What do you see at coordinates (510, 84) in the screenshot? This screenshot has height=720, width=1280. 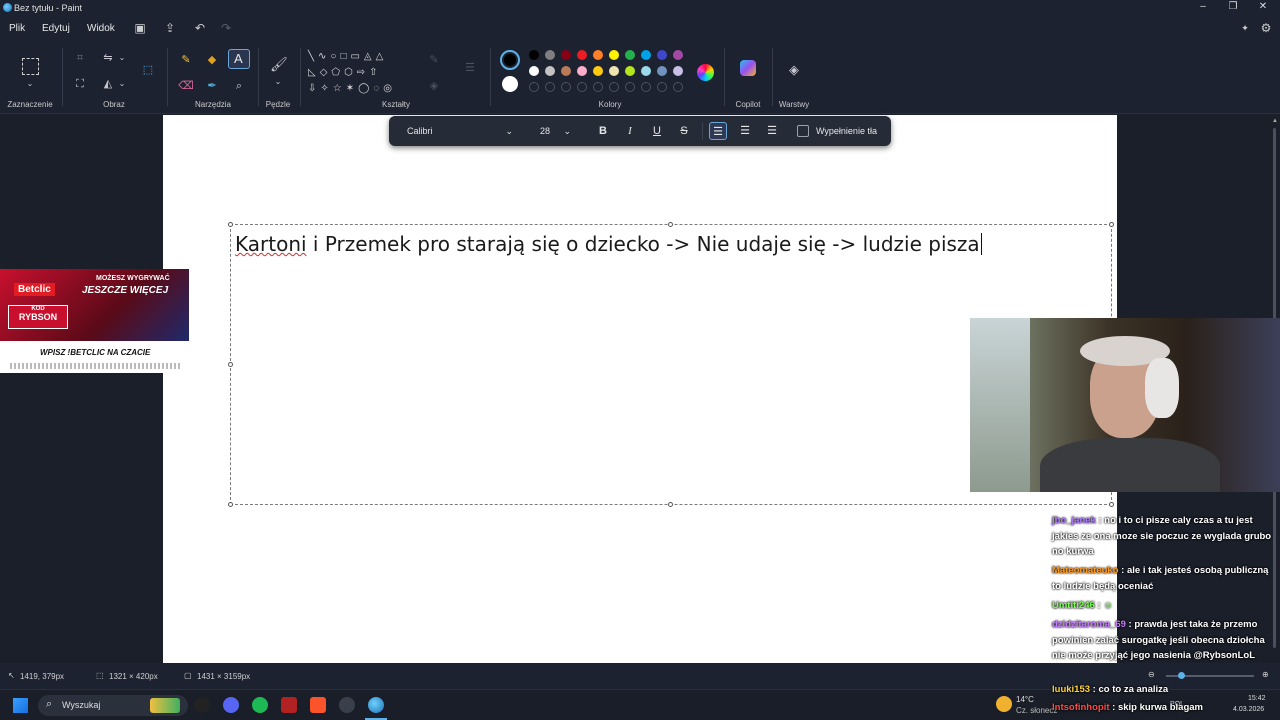 I see `secondary-color-swatch` at bounding box center [510, 84].